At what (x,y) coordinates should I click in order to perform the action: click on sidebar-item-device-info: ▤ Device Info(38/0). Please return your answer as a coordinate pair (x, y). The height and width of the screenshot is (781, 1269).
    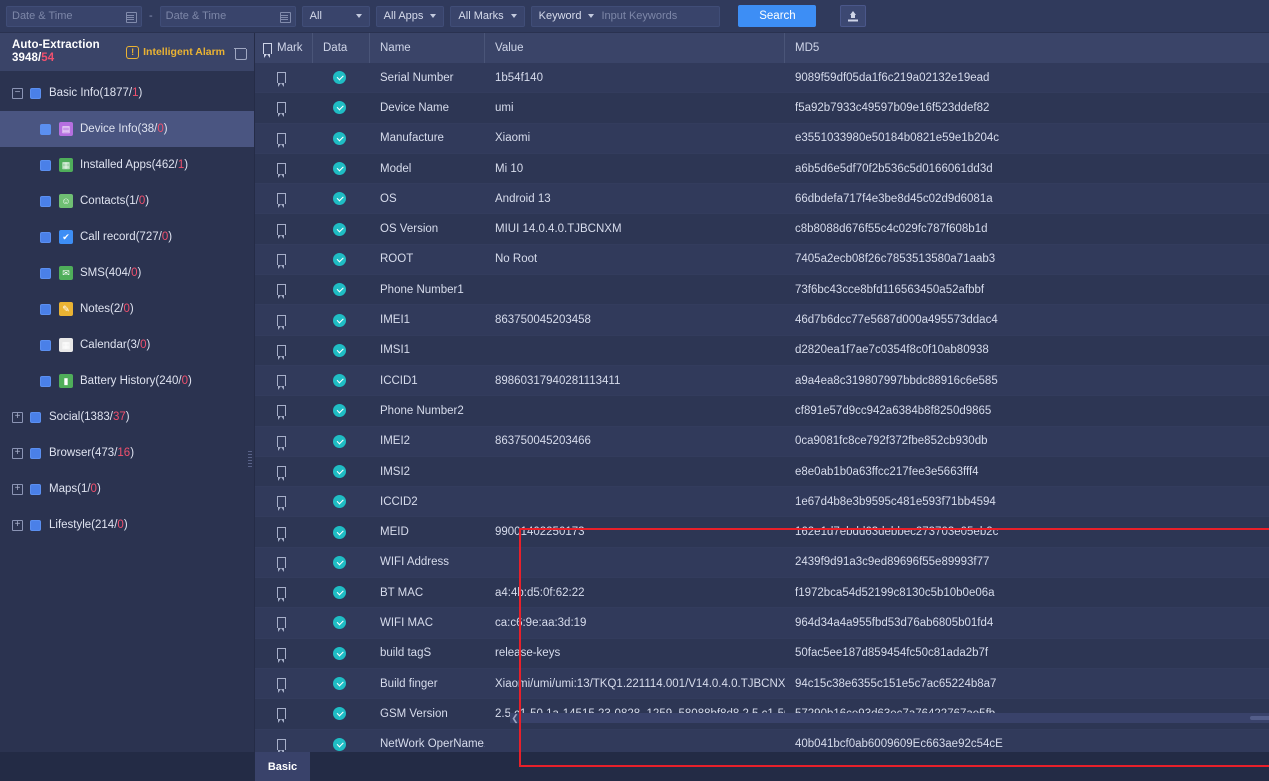
    Looking at the image, I should click on (127, 129).